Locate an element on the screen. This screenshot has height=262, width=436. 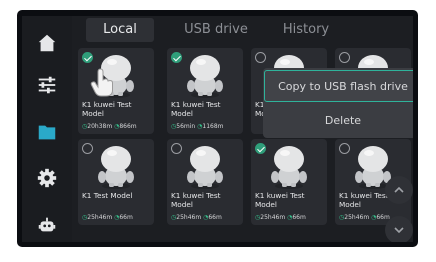
scroll-down-button is located at coordinates (399, 229).